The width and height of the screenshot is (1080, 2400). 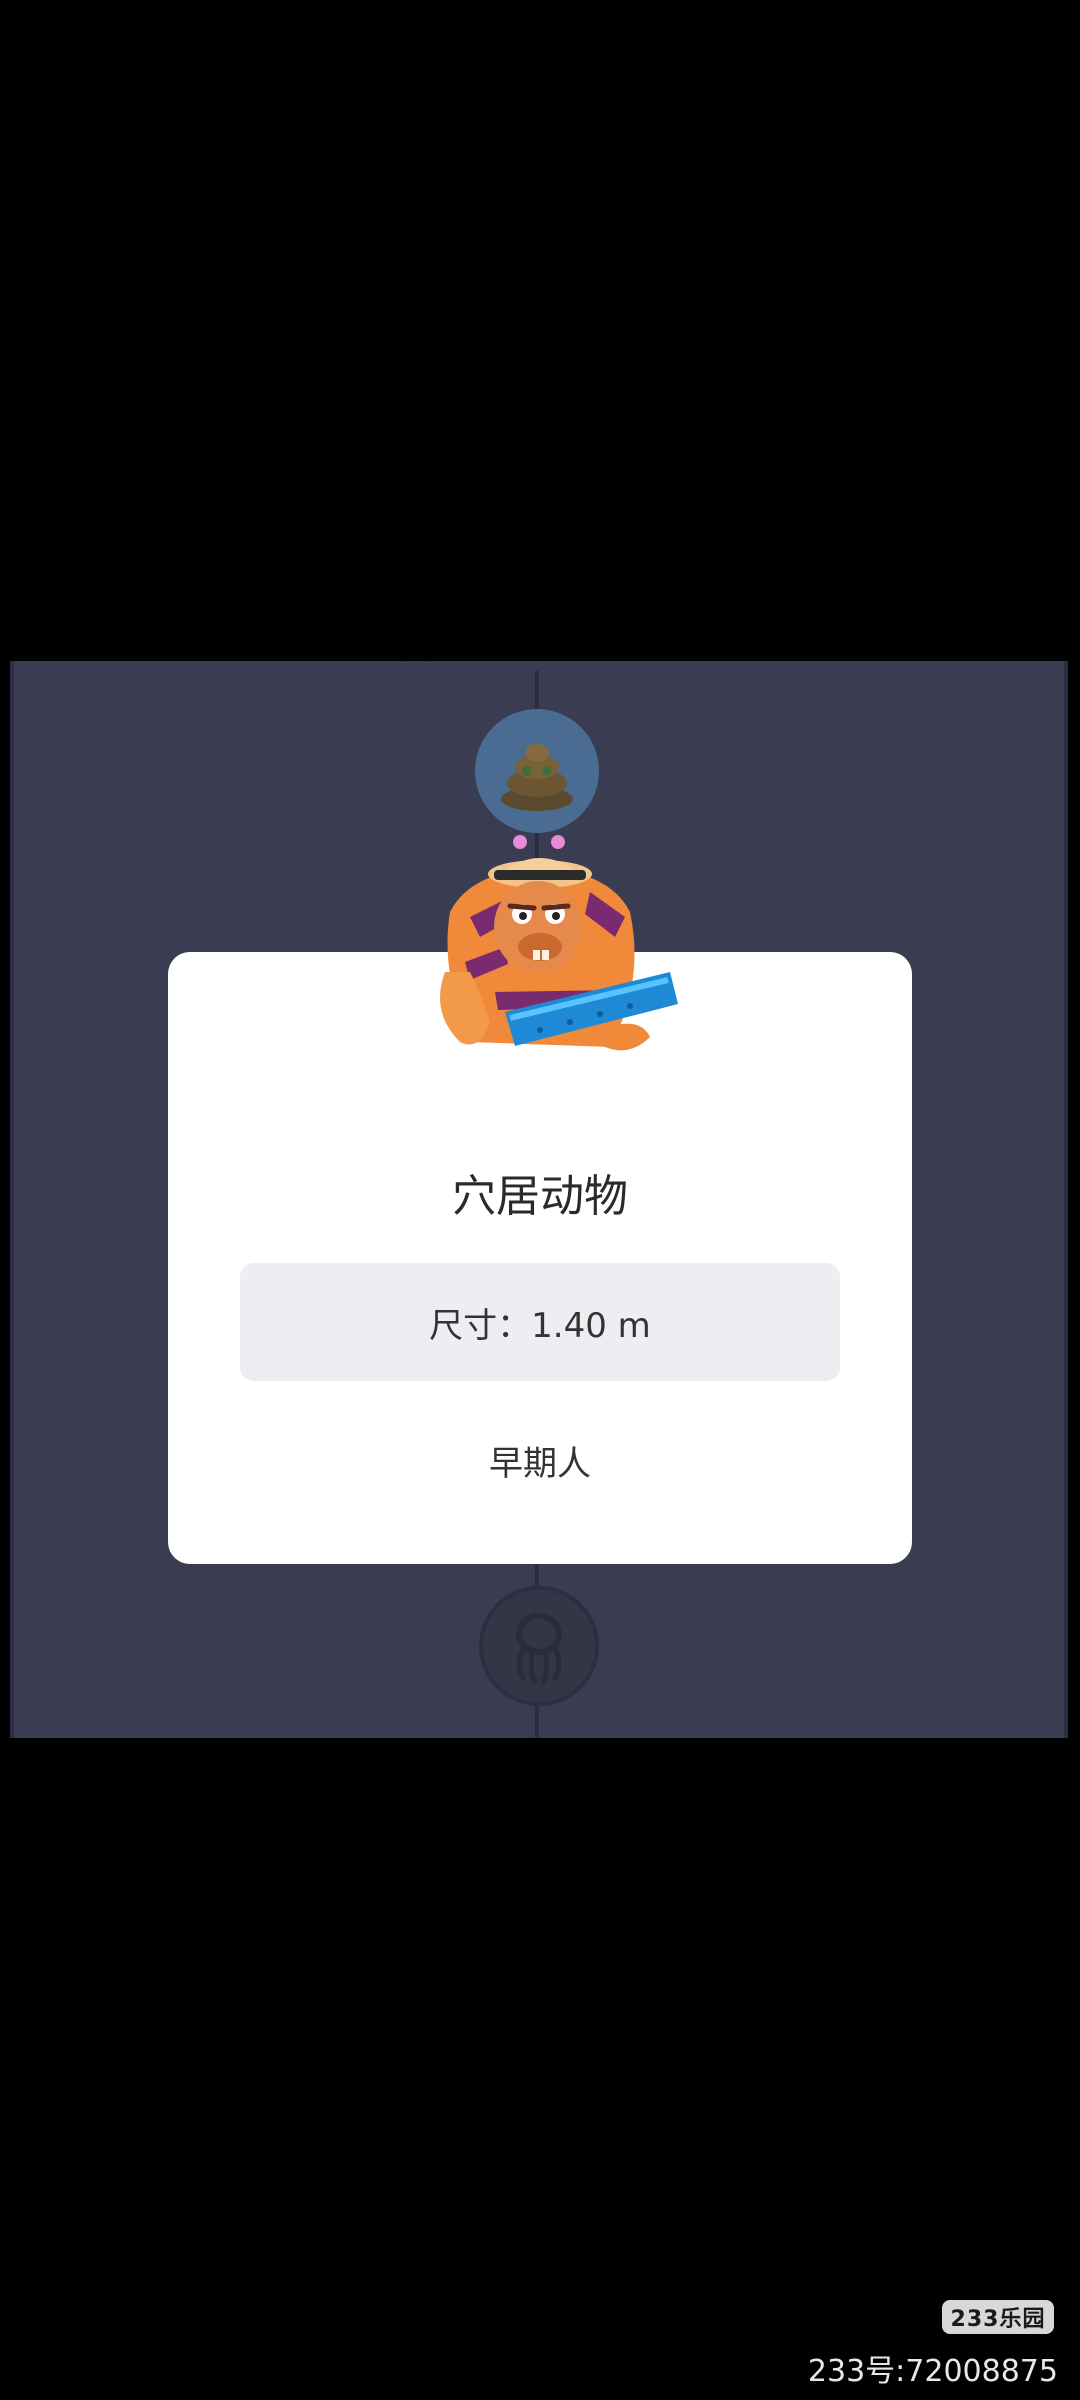 I want to click on octopus-silhouette-icon, so click(x=539, y=1646).